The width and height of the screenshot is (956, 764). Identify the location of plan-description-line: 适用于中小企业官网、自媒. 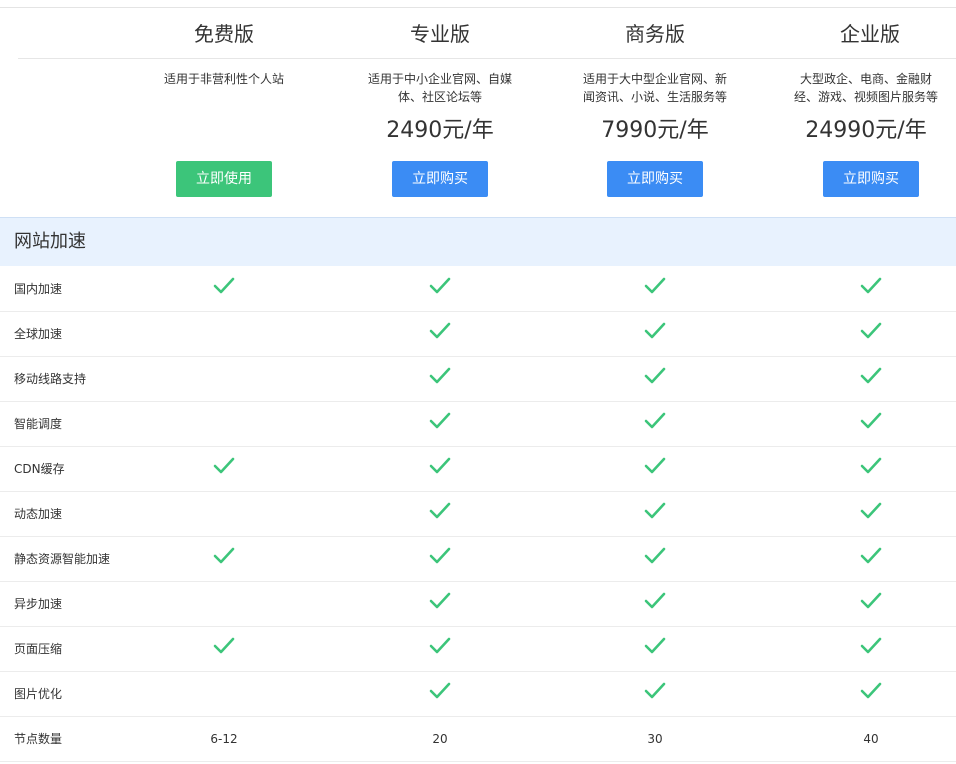
(439, 79).